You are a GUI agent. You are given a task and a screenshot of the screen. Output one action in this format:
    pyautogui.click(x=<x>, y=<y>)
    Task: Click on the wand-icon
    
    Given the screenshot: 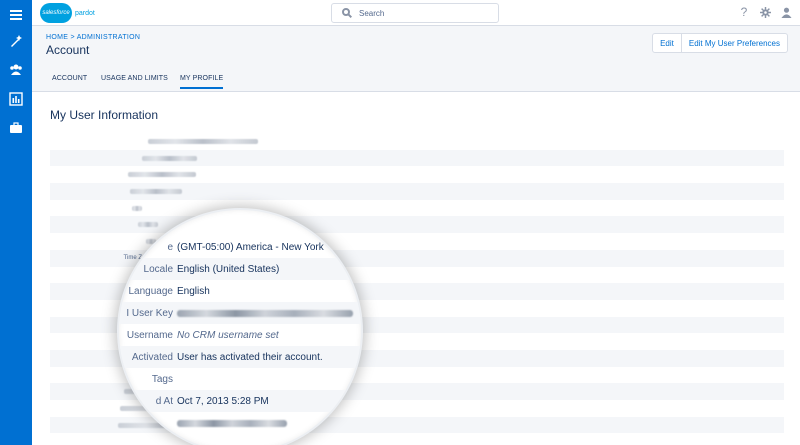 What is the action you would take?
    pyautogui.click(x=16, y=41)
    